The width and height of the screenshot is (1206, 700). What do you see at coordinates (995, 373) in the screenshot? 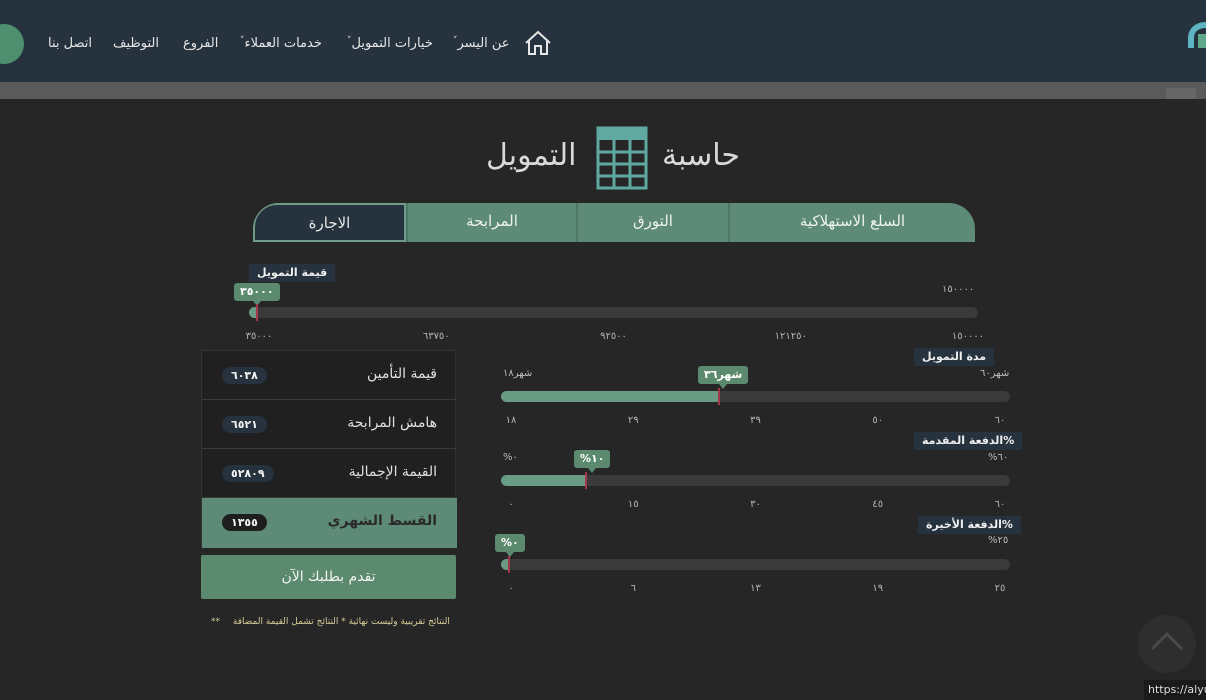
I see `duration-max-label: شهر٦٠` at bounding box center [995, 373].